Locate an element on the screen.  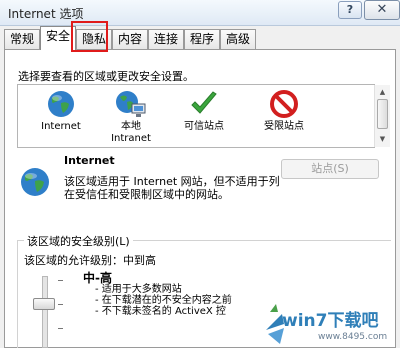
zone-internet: Internet is located at coordinates (61, 111).